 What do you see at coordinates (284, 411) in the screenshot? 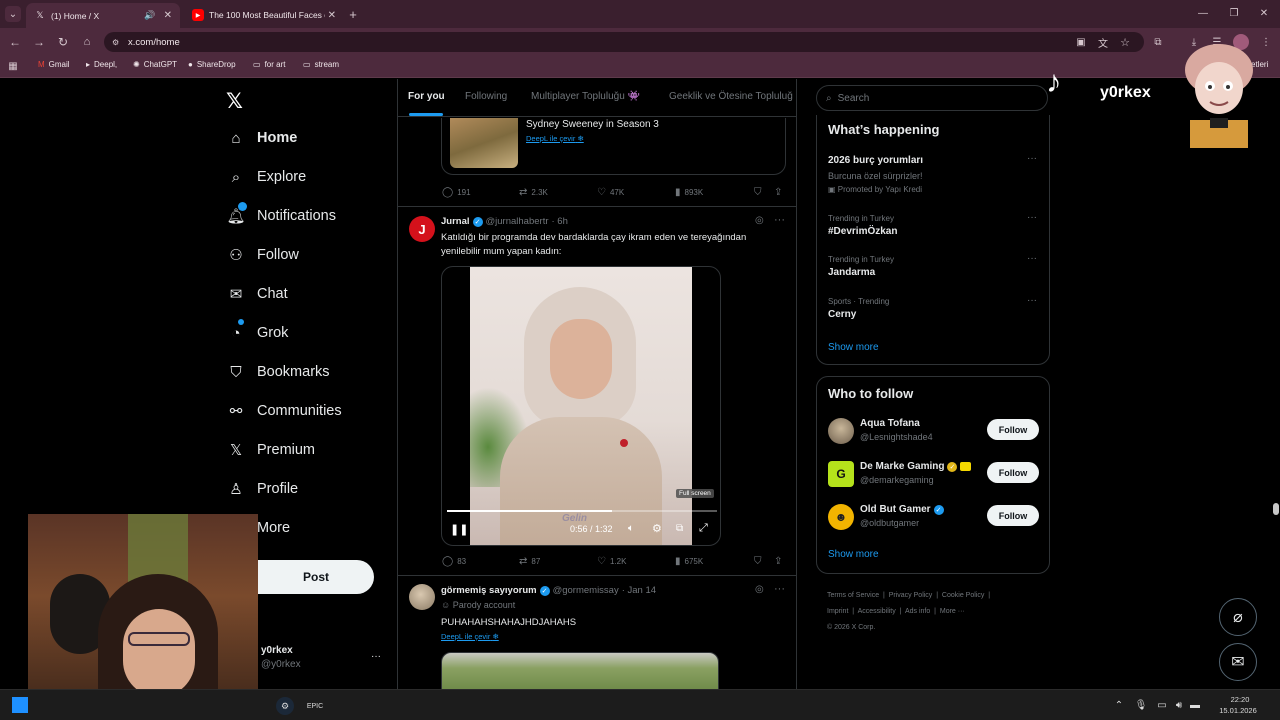
I see `nav-communities: ⚯ Communities` at bounding box center [284, 411].